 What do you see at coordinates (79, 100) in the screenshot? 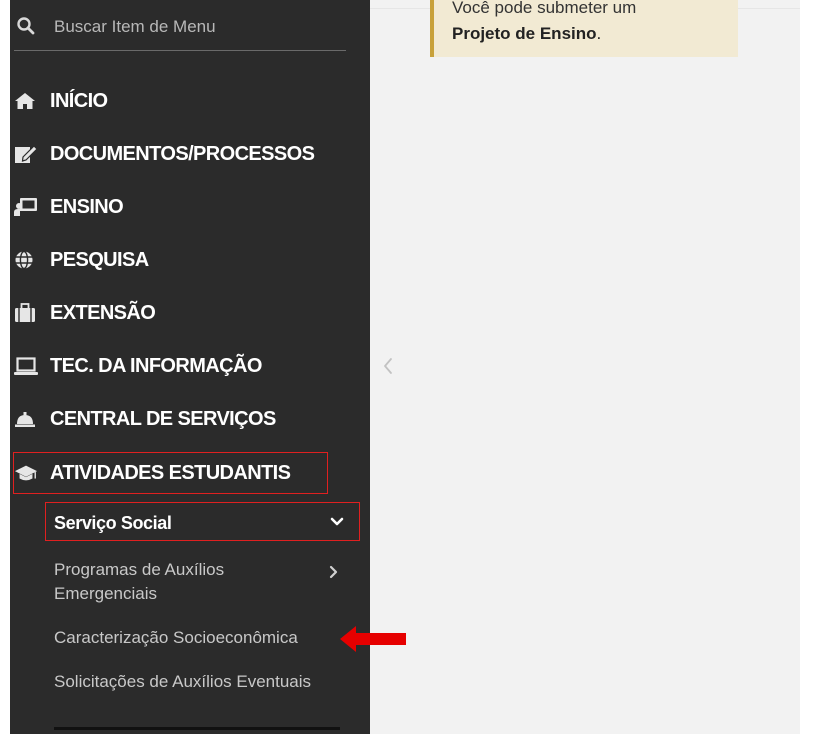
I see `sidebar-item-label: INÍCIO` at bounding box center [79, 100].